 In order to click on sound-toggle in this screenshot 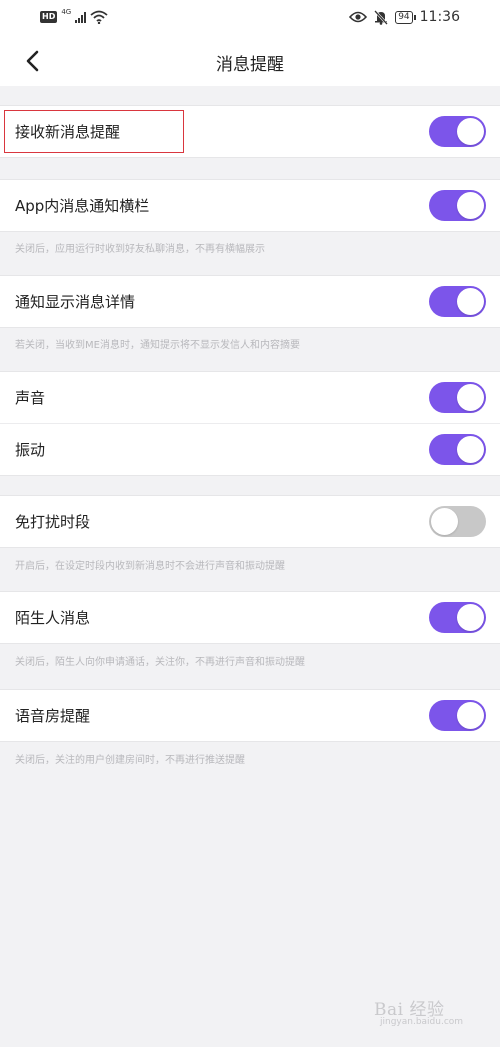, I will do `click(457, 397)`.